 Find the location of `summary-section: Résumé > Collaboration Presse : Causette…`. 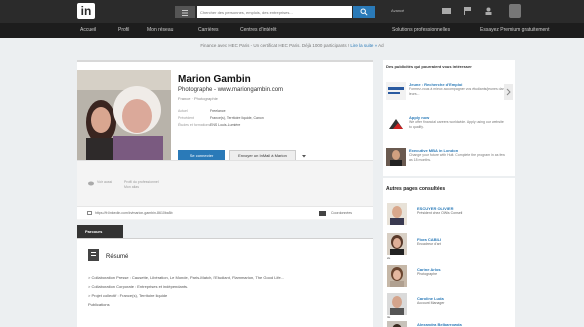

summary-section: Résumé > Collaboration Presse : Causette… is located at coordinates (225, 283).